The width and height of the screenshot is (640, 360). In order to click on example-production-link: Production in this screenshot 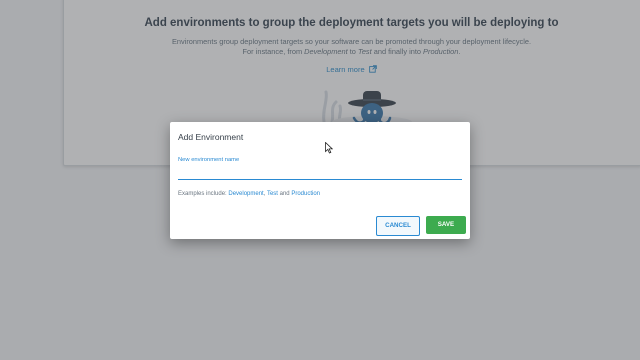, I will do `click(305, 194)`.